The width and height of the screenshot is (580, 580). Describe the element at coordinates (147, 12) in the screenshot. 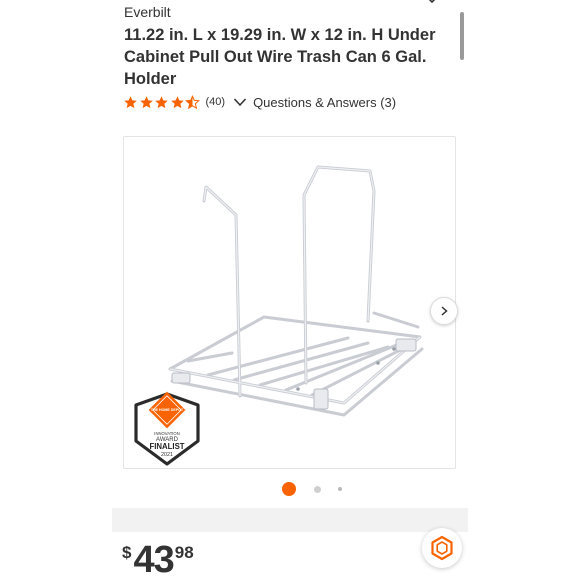

I see `brand-name: Everbilt` at that location.